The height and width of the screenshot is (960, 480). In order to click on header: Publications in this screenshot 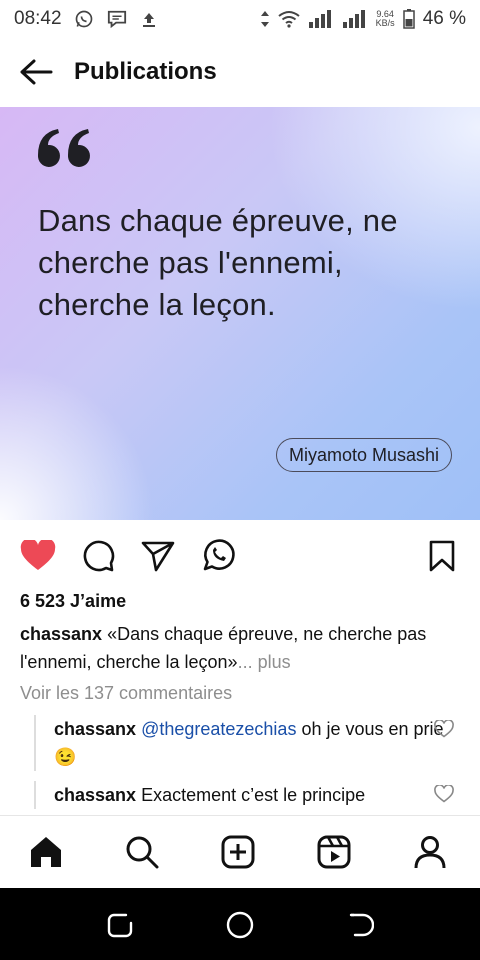, I will do `click(240, 72)`.